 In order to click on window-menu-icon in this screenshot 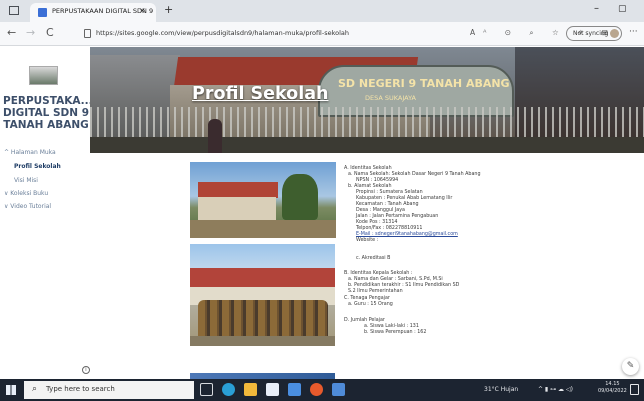, I will do `click(14, 10)`.